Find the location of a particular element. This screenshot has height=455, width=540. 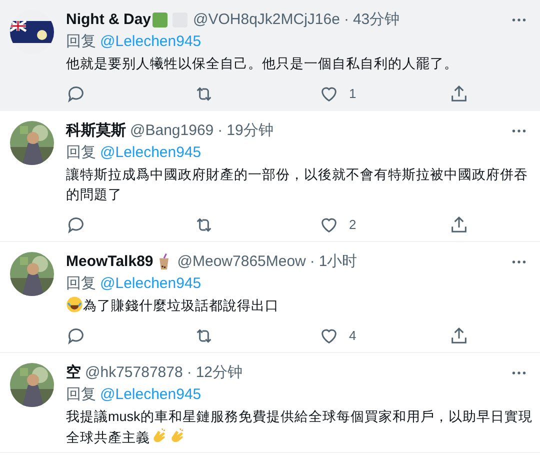

user-name: MeowTalk89 is located at coordinates (110, 262).